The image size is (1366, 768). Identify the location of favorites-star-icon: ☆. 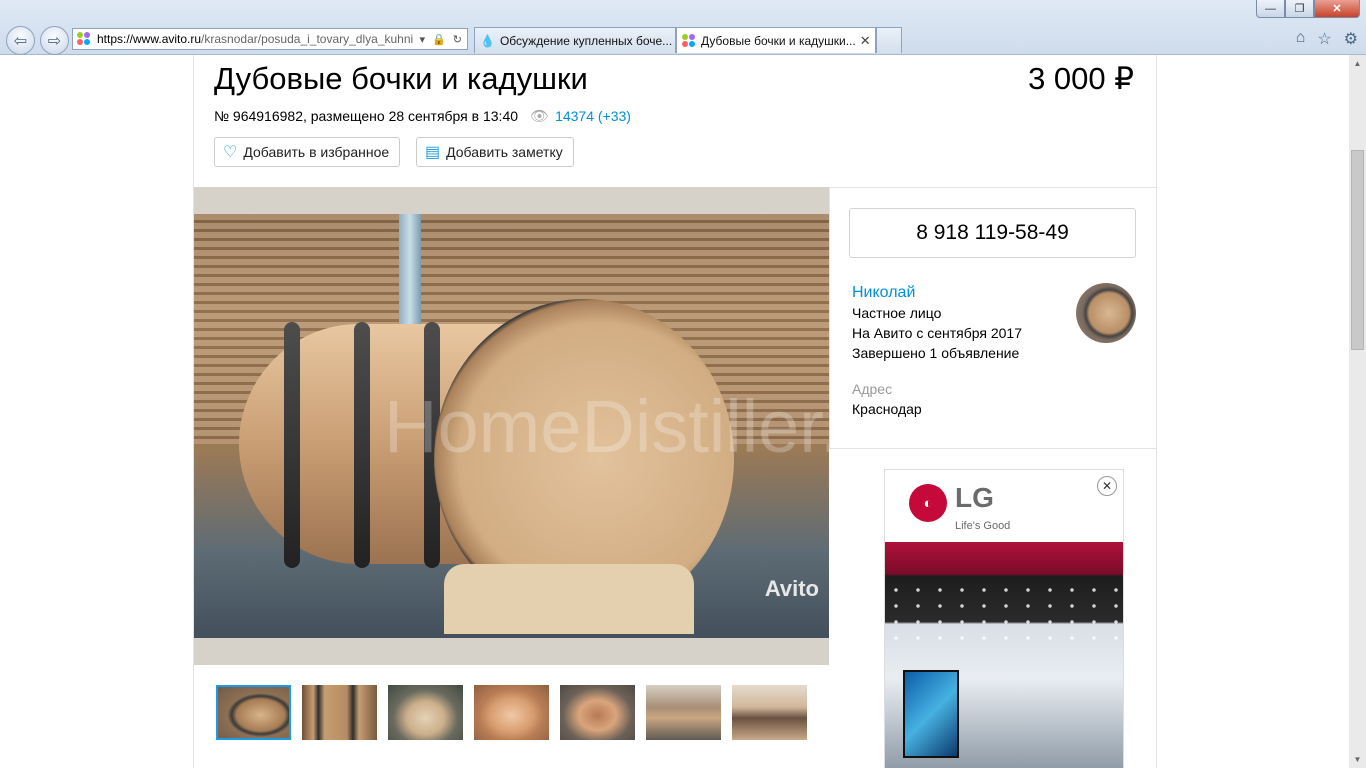
(1324, 39).